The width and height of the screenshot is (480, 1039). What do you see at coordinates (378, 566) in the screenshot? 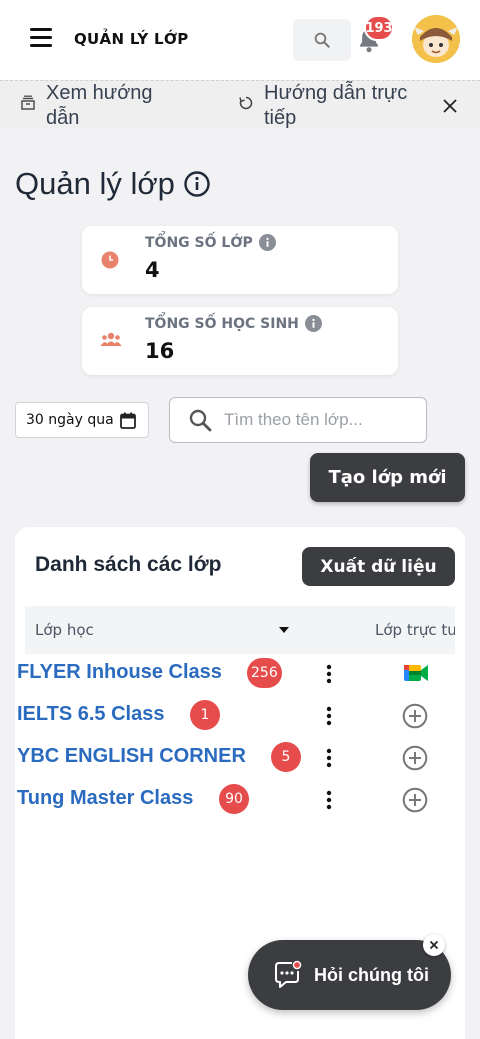
I see `export-data-button: Xuất dữ liệu` at bounding box center [378, 566].